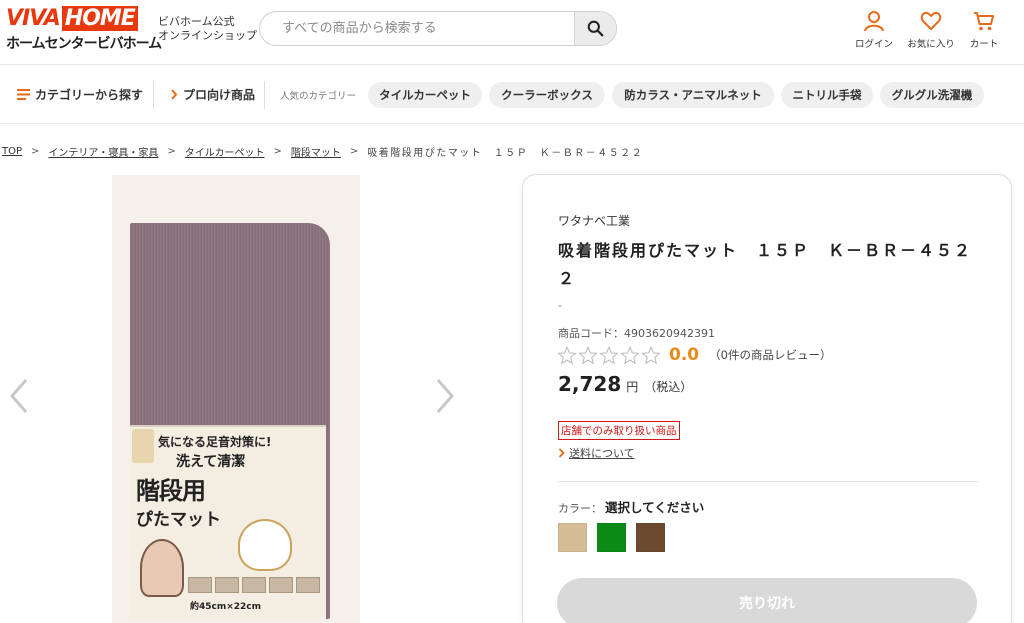 The width and height of the screenshot is (1024, 623). Describe the element at coordinates (103, 151) in the screenshot. I see `breadcrumb-link-interior: インテリア・寝具・家具` at that location.